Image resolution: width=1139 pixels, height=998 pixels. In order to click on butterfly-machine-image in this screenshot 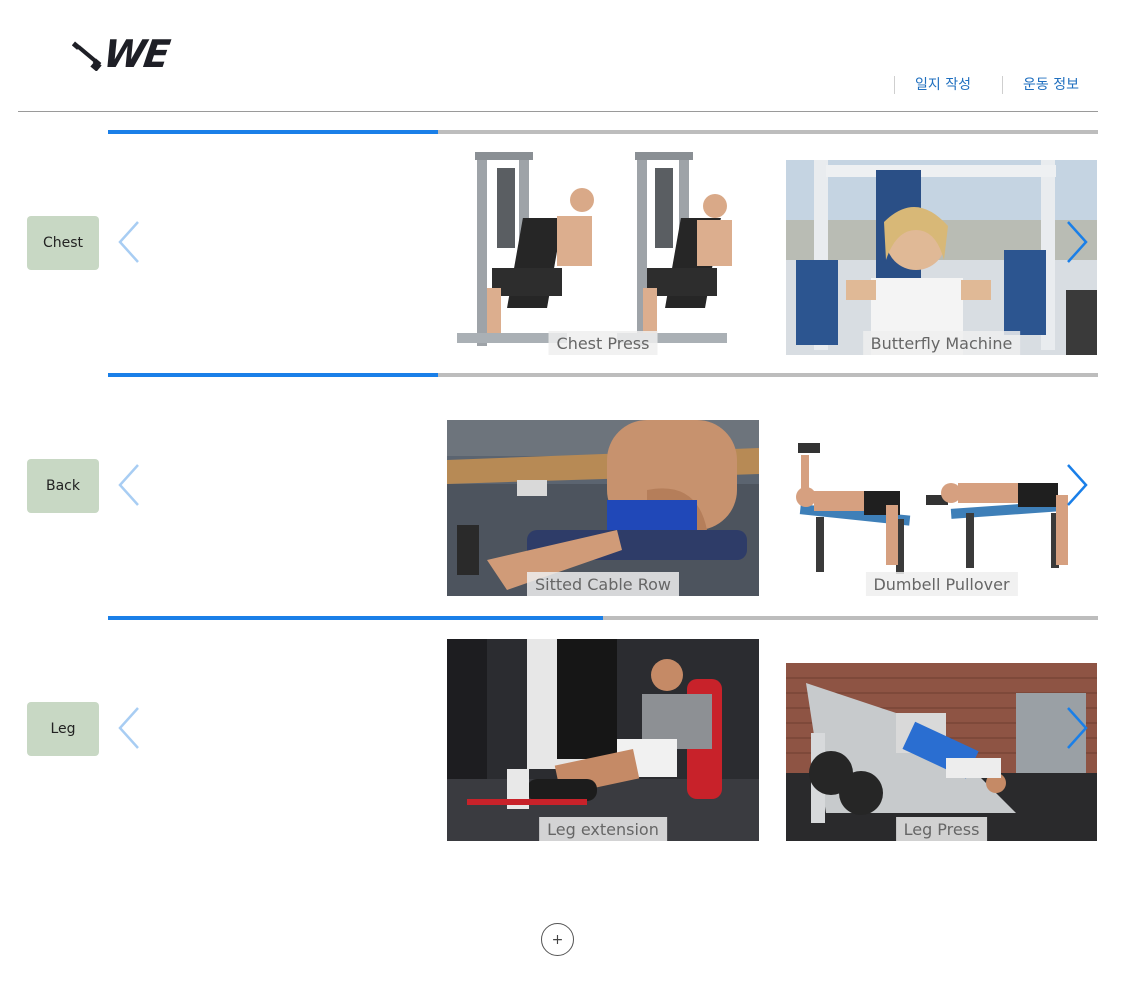, I will do `click(941, 257)`.